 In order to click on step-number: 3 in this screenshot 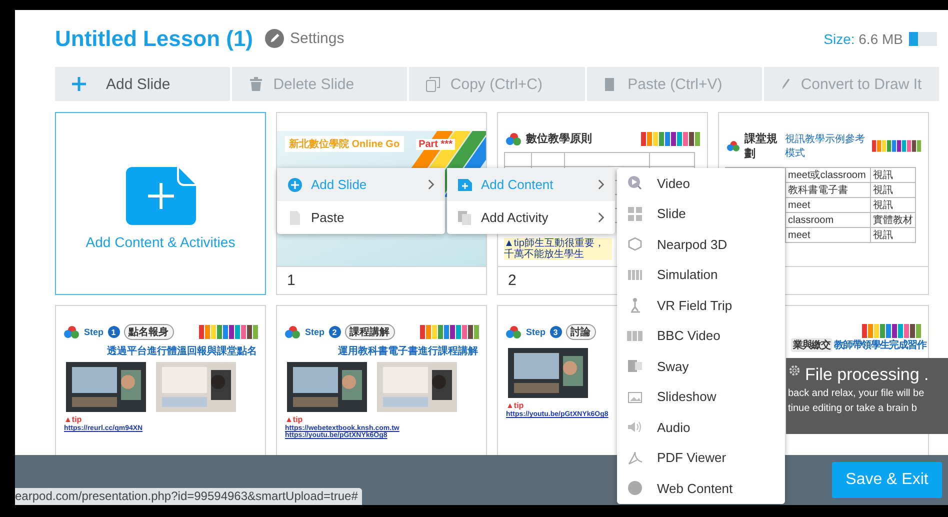, I will do `click(556, 332)`.